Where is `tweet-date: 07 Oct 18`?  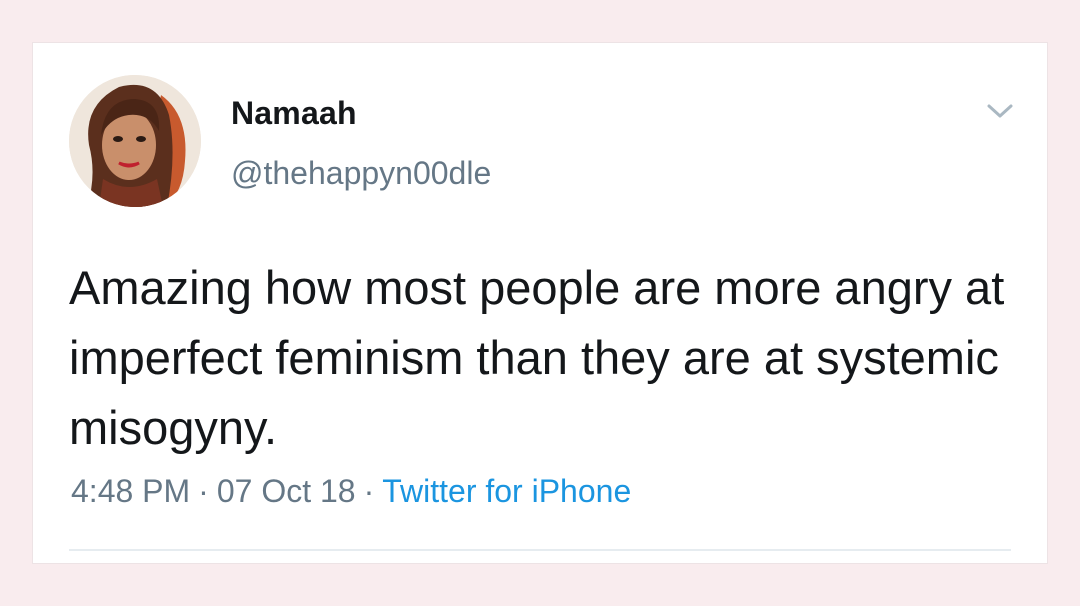
tweet-date: 07 Oct 18 is located at coordinates (286, 491).